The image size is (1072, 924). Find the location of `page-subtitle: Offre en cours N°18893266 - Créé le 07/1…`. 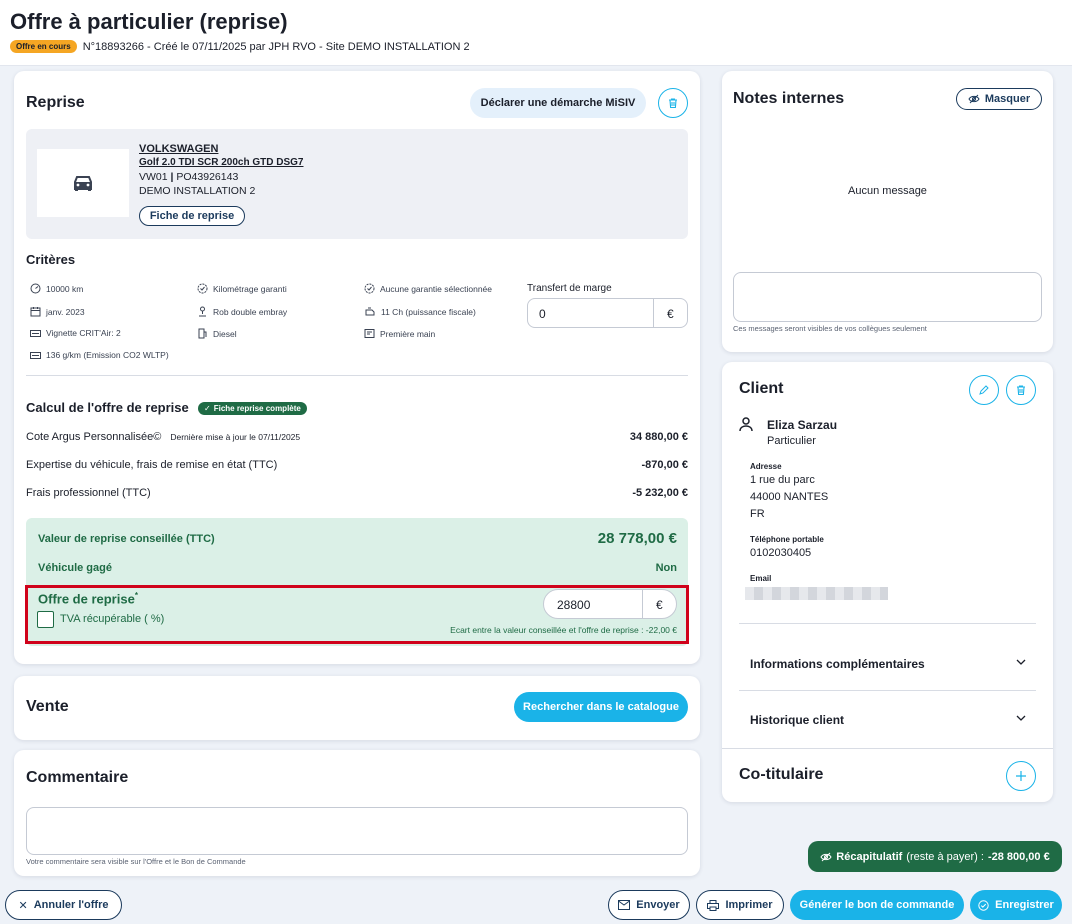

page-subtitle: Offre en cours N°18893266 - Créé le 07/1… is located at coordinates (240, 46).